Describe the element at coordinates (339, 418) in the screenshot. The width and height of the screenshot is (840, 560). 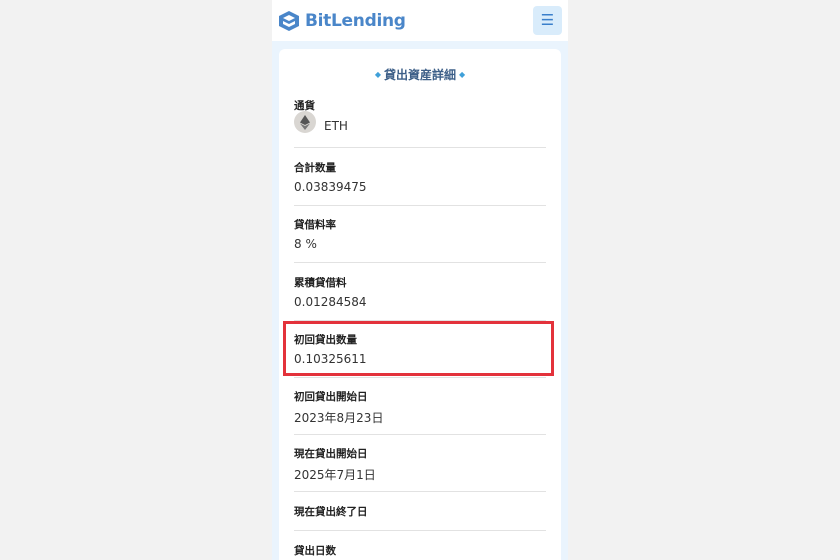
I see `field-value: 2023年8月23日` at that location.